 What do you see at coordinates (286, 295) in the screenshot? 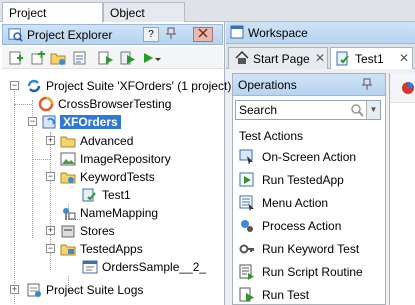
I see `operation-label: Run Test` at bounding box center [286, 295].